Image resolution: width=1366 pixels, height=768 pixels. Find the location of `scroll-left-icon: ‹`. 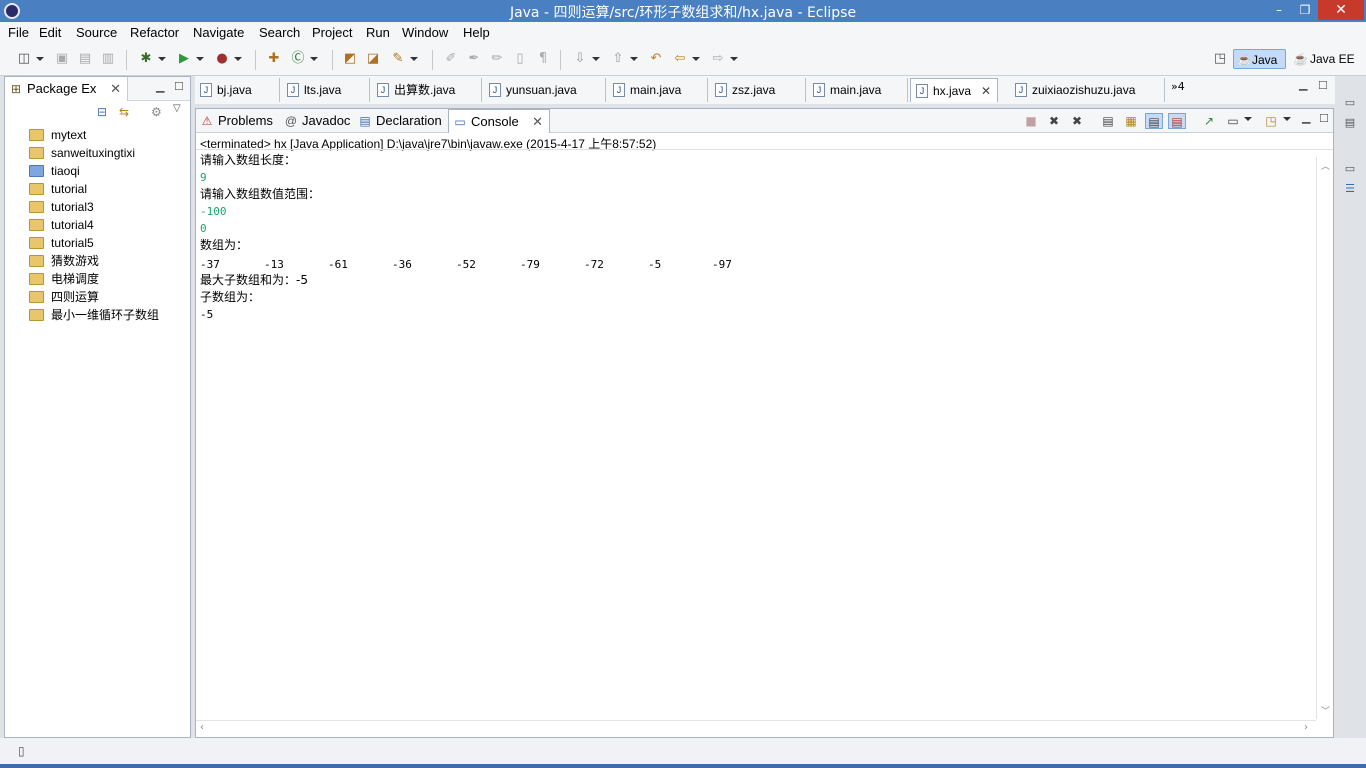

scroll-left-icon: ‹ is located at coordinates (202, 727).